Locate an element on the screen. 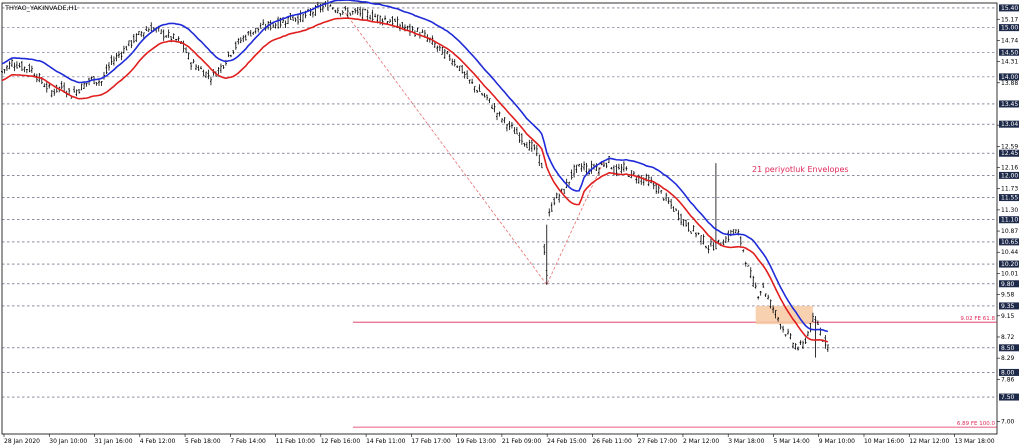  fib-label: 6.89 FE 100.0 is located at coordinates (976, 424).